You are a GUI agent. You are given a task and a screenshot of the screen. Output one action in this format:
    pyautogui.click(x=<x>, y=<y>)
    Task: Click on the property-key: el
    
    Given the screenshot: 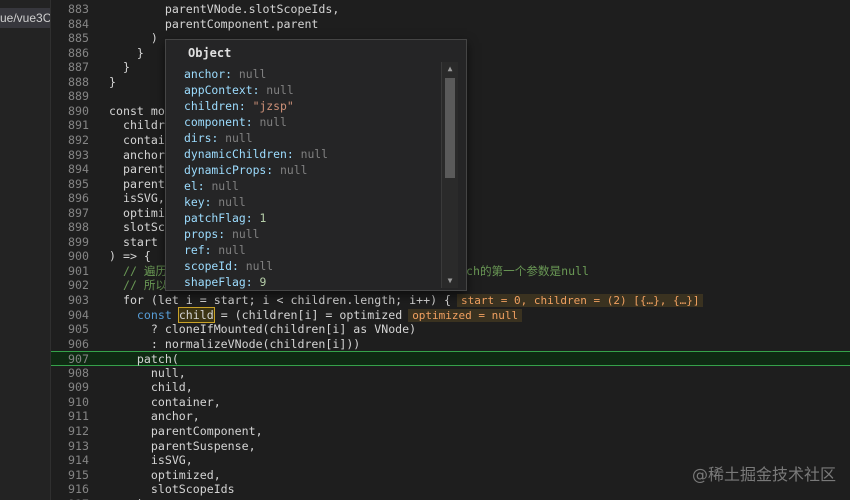 What is the action you would take?
    pyautogui.click(x=191, y=186)
    